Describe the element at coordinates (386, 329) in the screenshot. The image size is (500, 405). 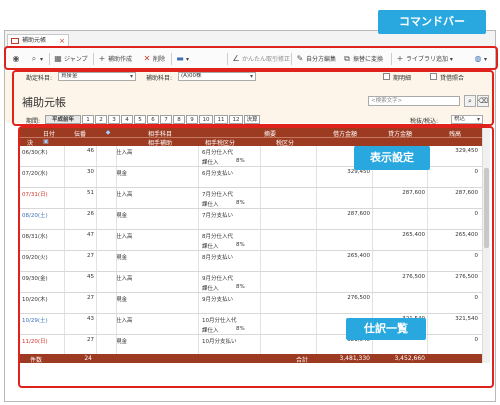
I see `callout-journal-list: 仕訳一覧` at that location.